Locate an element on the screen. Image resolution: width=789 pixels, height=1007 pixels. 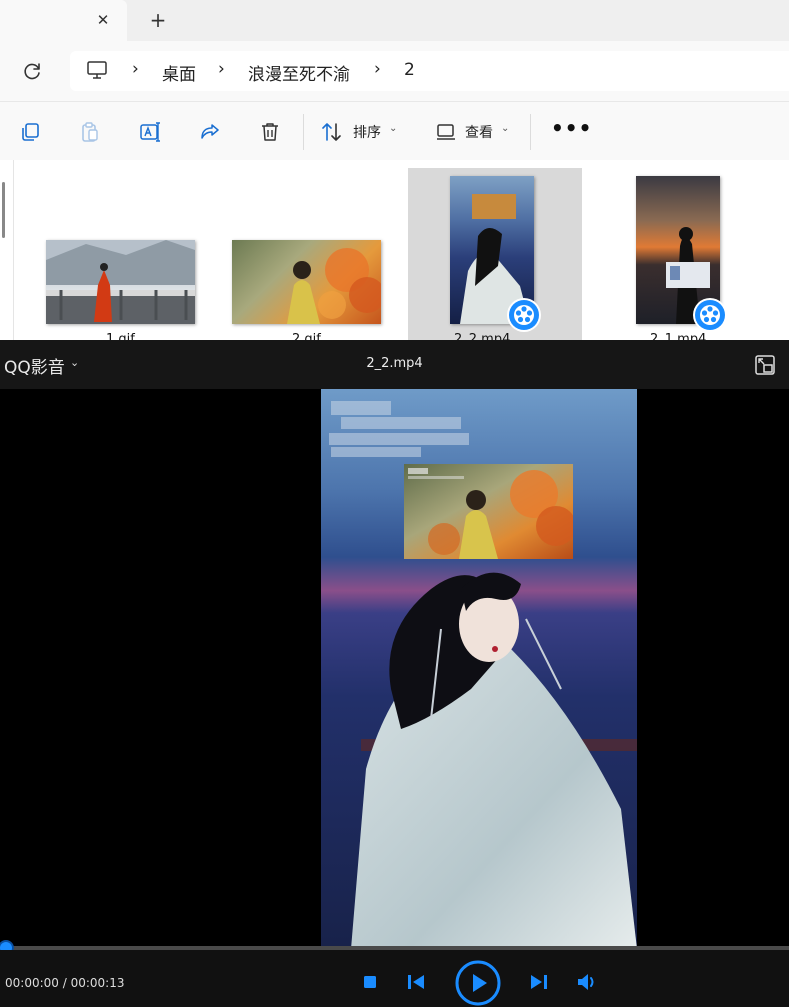
previous-icon is located at coordinates (416, 982).